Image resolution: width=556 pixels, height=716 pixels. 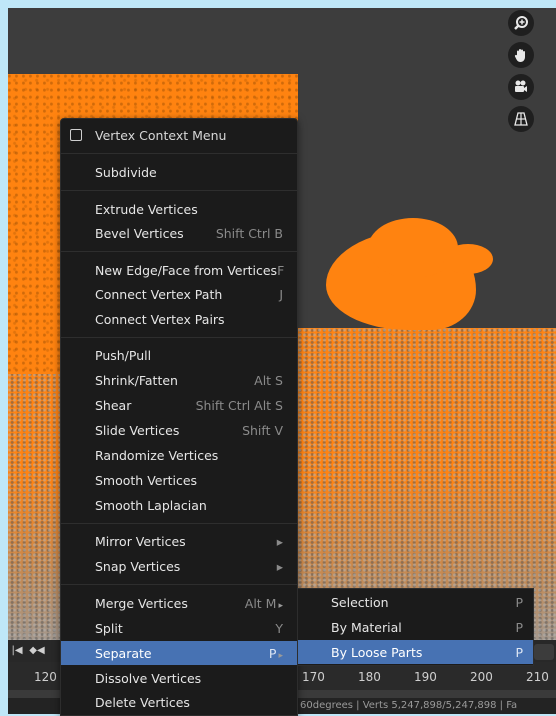 I want to click on menu-header: Vertex Context Menu, so click(x=179, y=135).